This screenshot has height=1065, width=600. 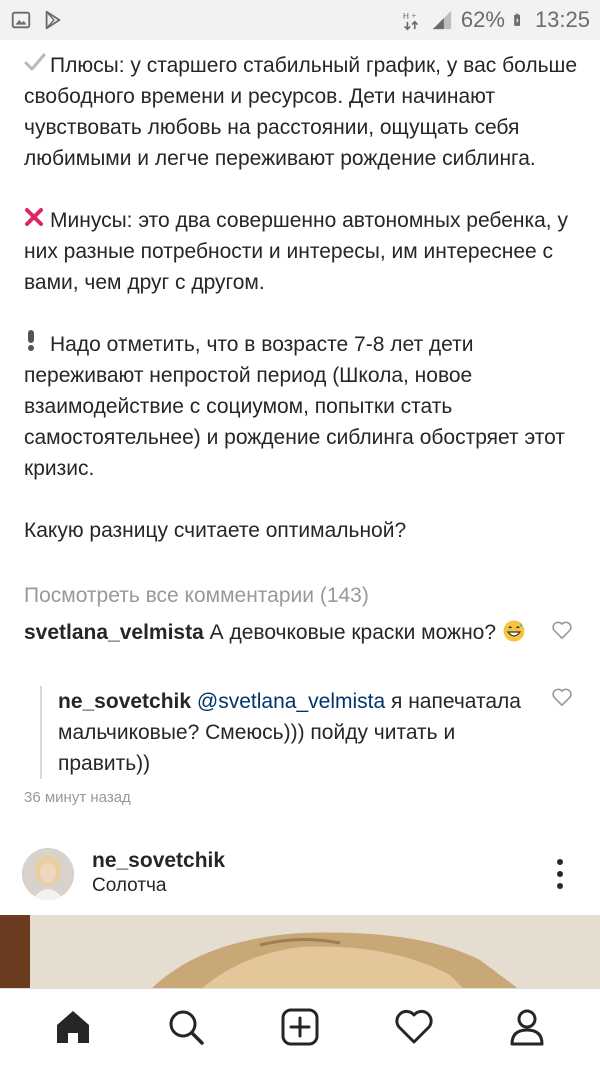 What do you see at coordinates (514, 635) in the screenshot?
I see `grinning-sweat-emoji-icon` at bounding box center [514, 635].